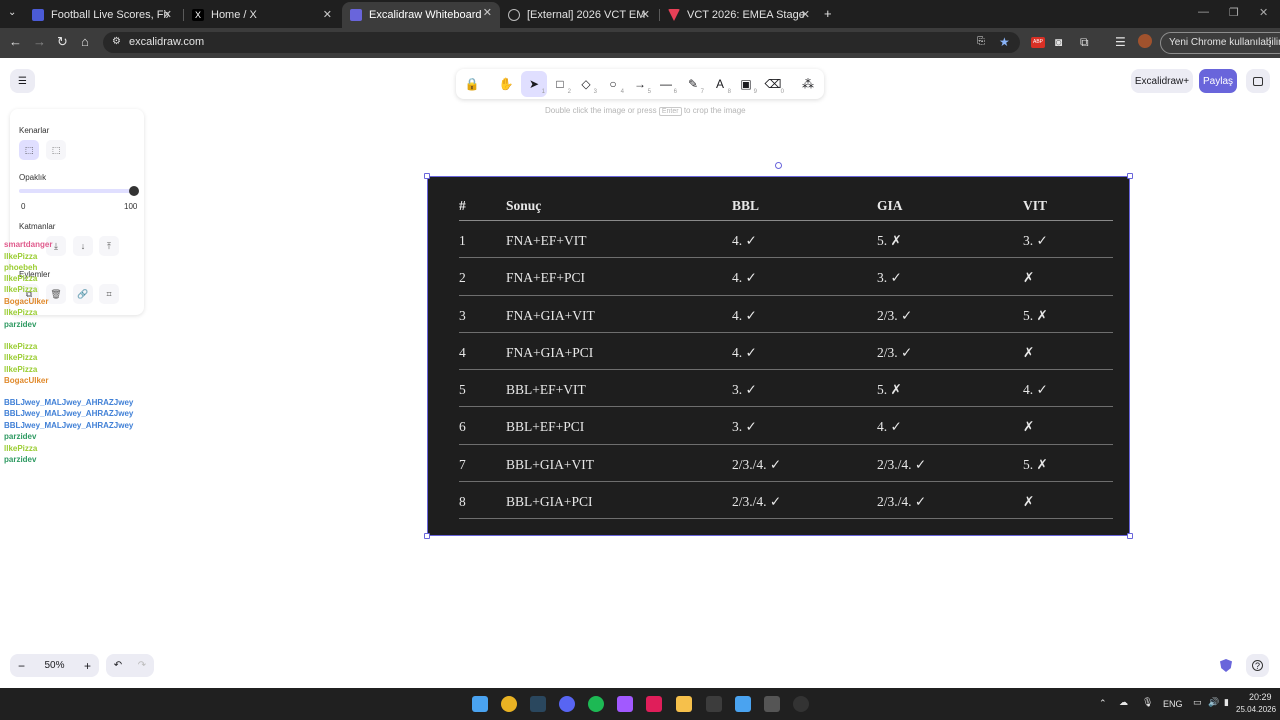 The height and width of the screenshot is (720, 1280). What do you see at coordinates (1197, 702) in the screenshot?
I see `display-icon: ▭` at bounding box center [1197, 702].